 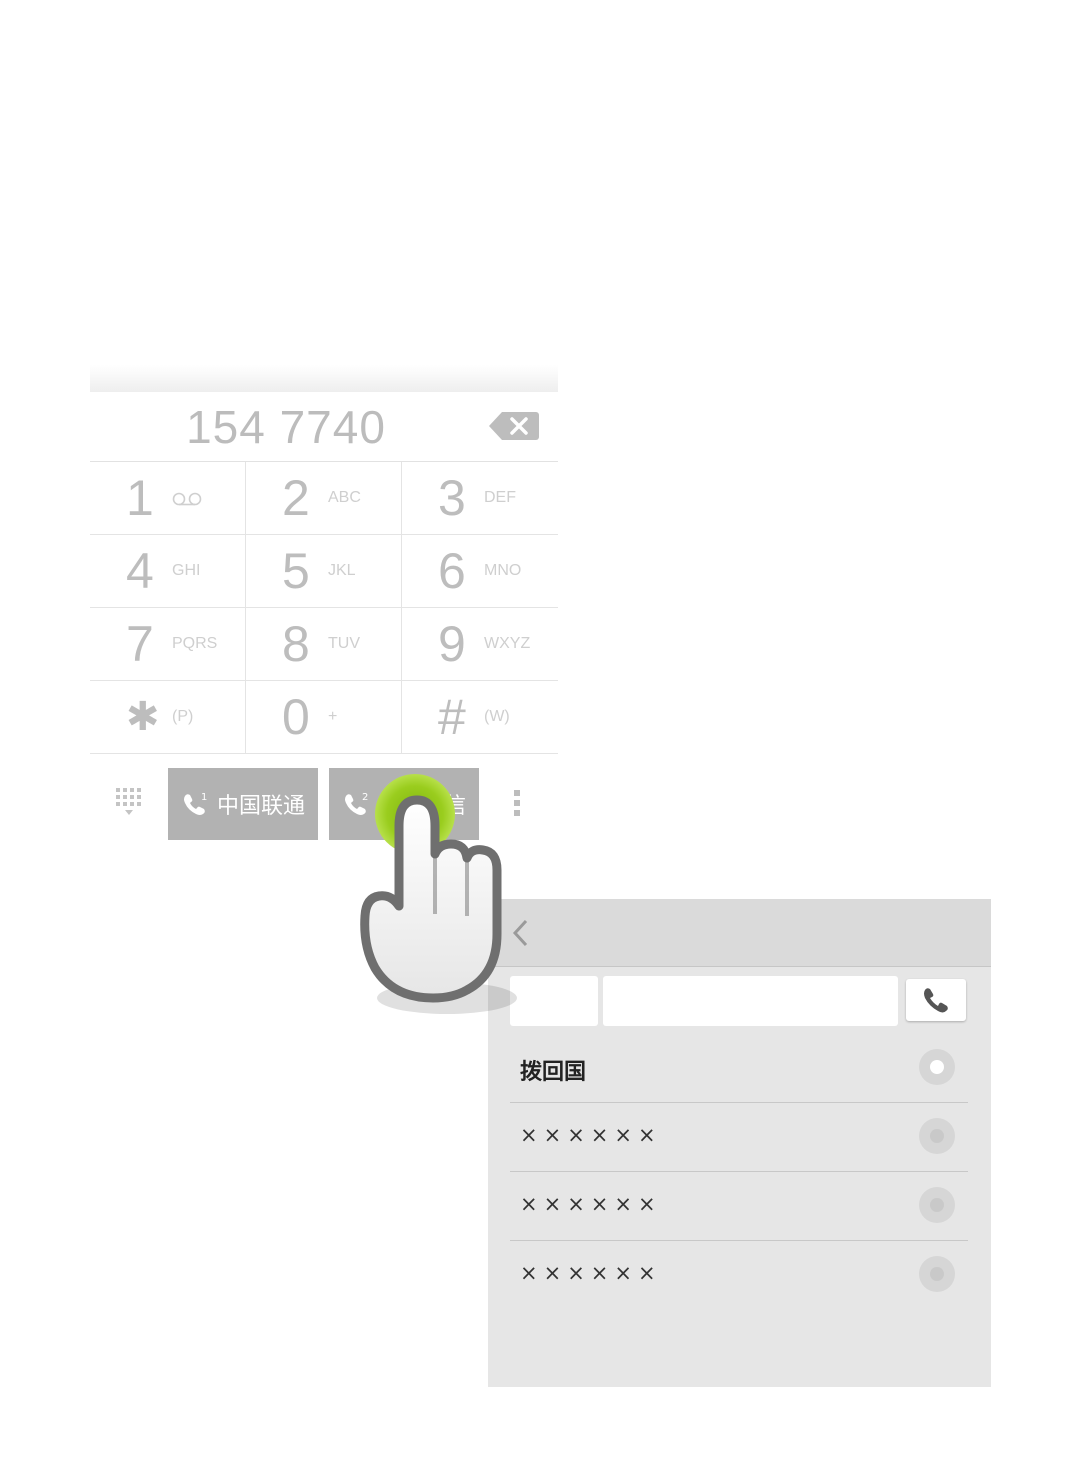 What do you see at coordinates (750, 1001) in the screenshot?
I see `phone-number-field` at bounding box center [750, 1001].